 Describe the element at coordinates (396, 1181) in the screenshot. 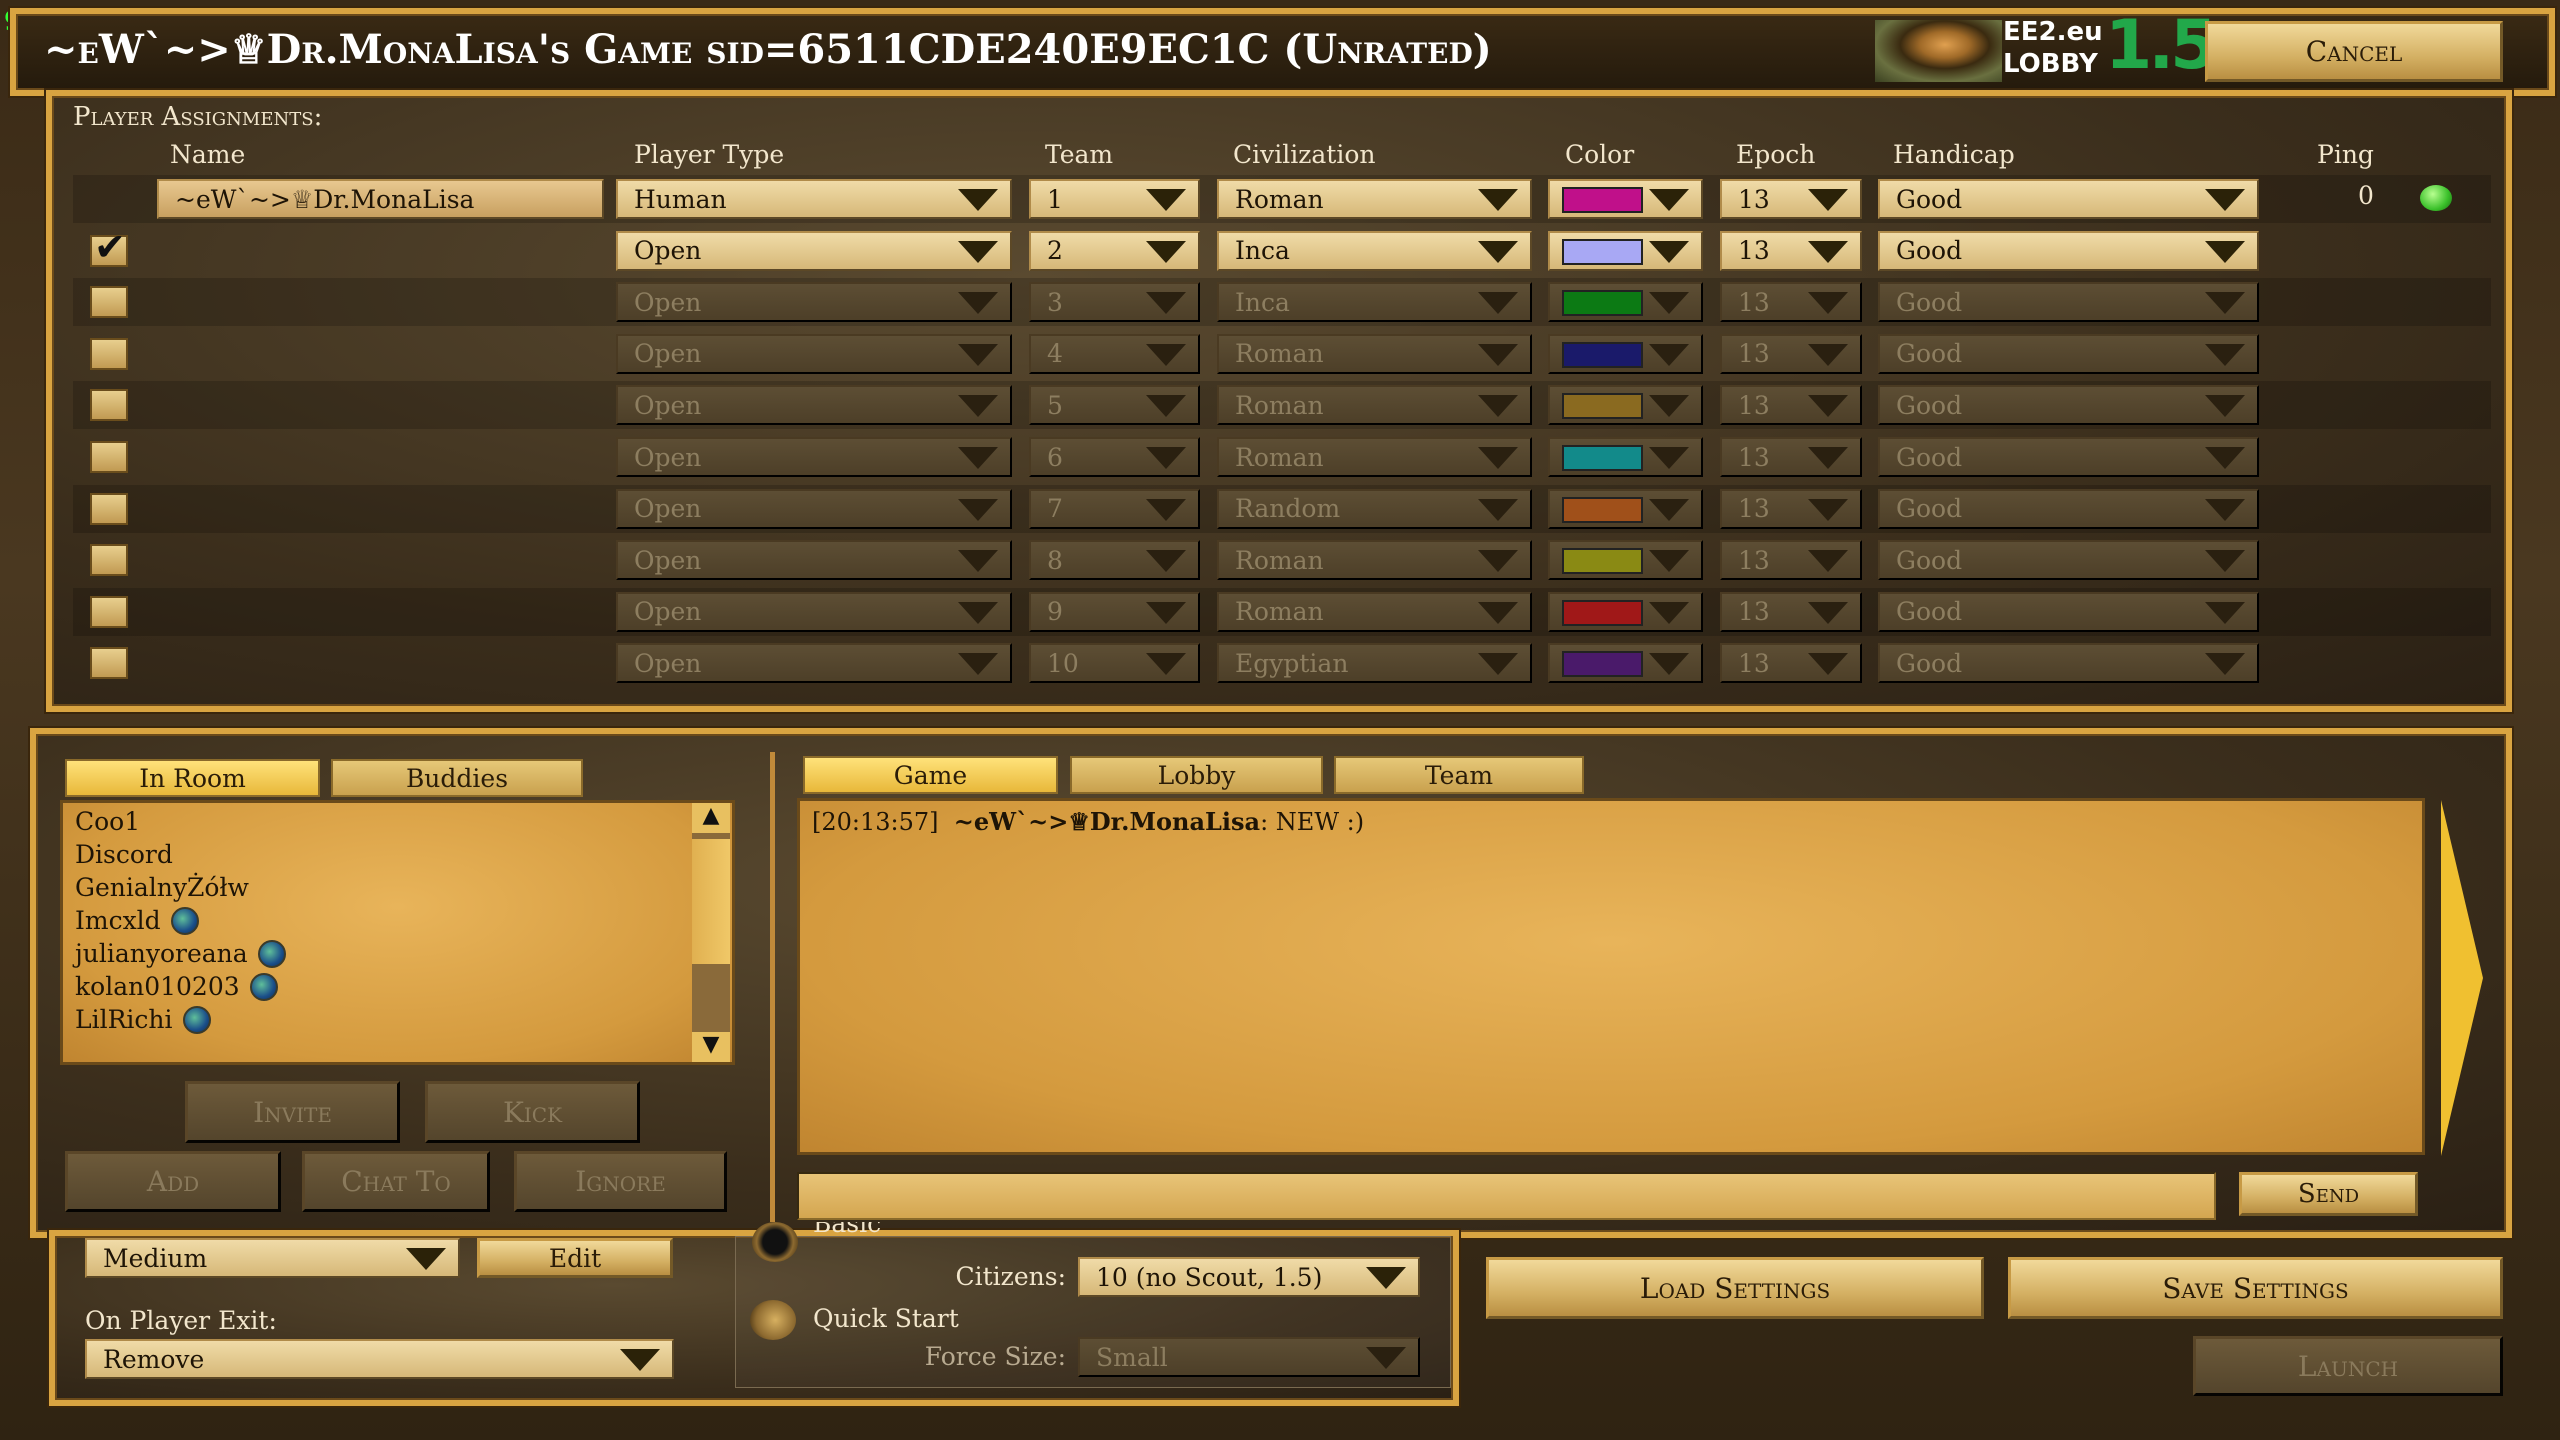

I see `chat-to-button: Chat To` at that location.